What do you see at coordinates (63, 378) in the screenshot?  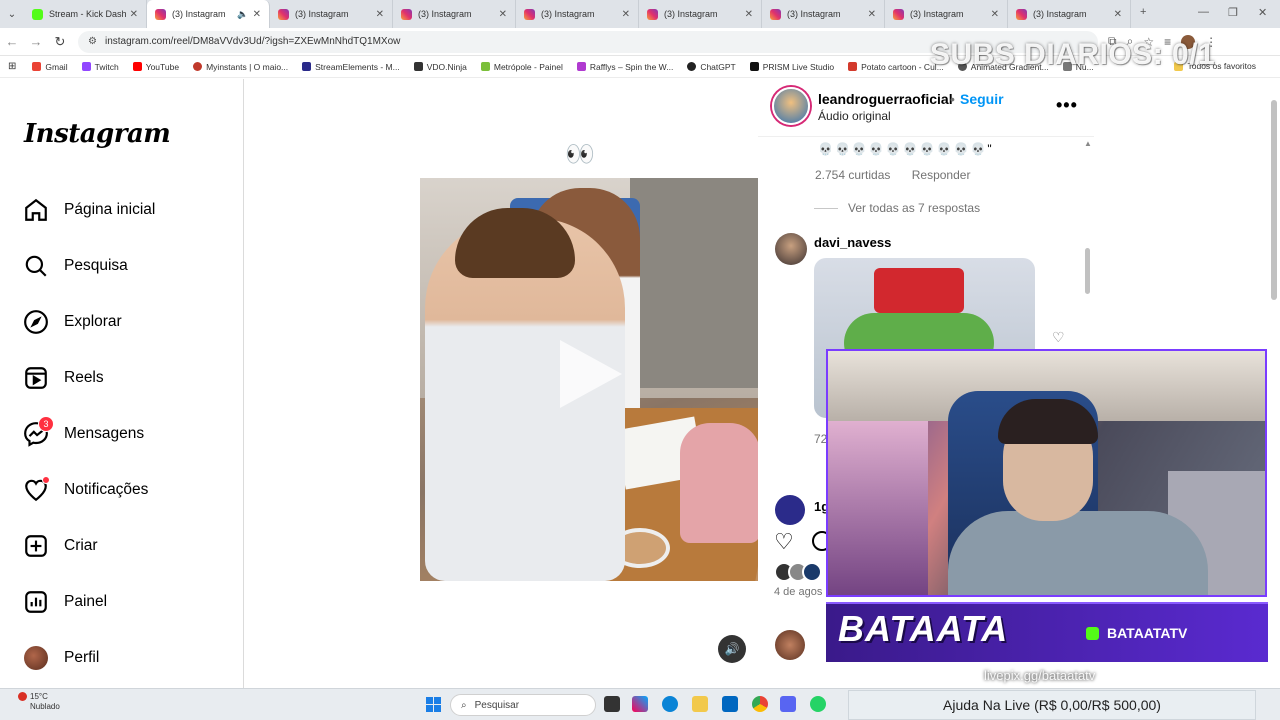 I see `sidebar-item-reels: Reels` at bounding box center [63, 378].